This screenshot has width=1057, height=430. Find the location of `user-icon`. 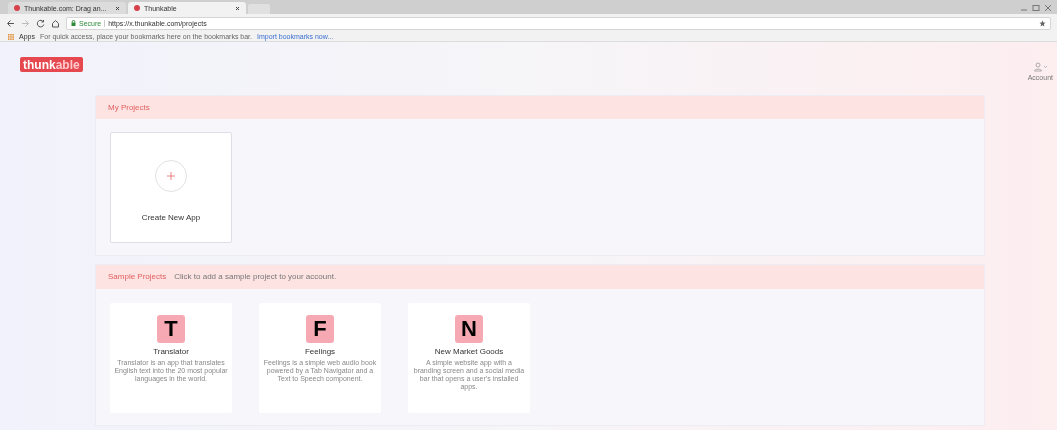

user-icon is located at coordinates (1040, 67).